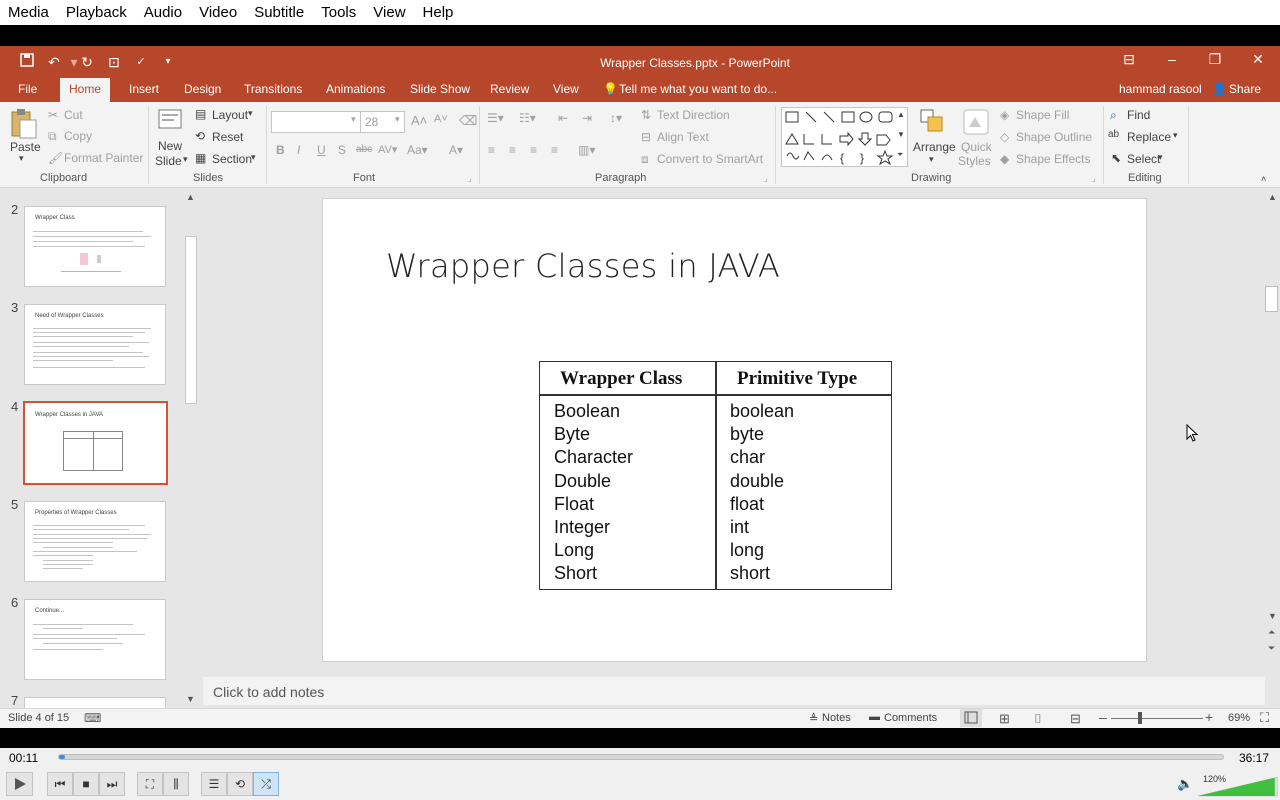 This screenshot has width=1280, height=800. Describe the element at coordinates (232, 159) in the screenshot. I see `section-button: Section` at that location.